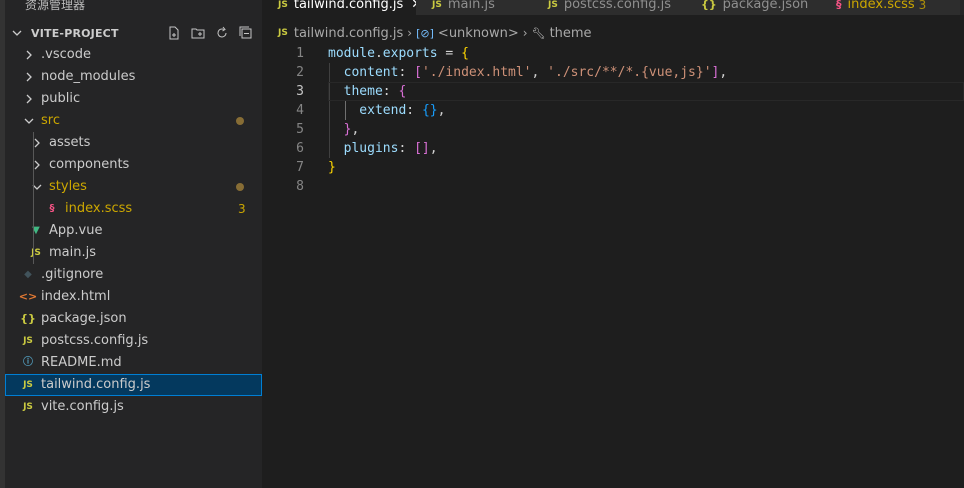 This screenshot has width=964, height=488. I want to click on code-line: 6 plugins: [],, so click(613, 148).